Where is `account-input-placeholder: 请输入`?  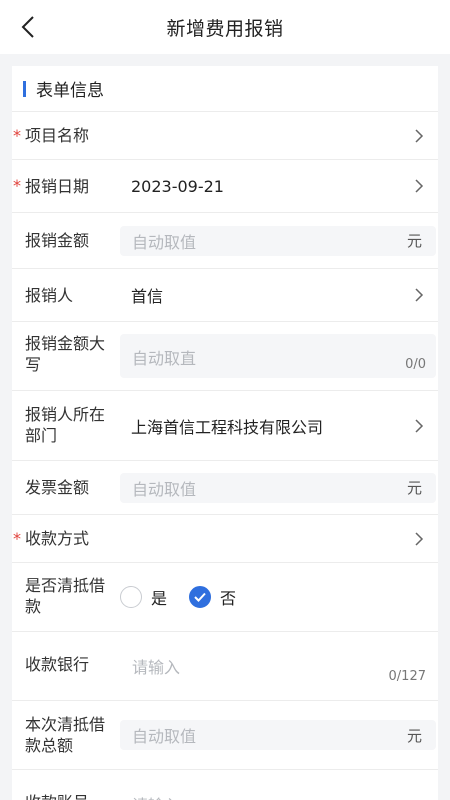
account-input-placeholder: 请输入 is located at coordinates (156, 796).